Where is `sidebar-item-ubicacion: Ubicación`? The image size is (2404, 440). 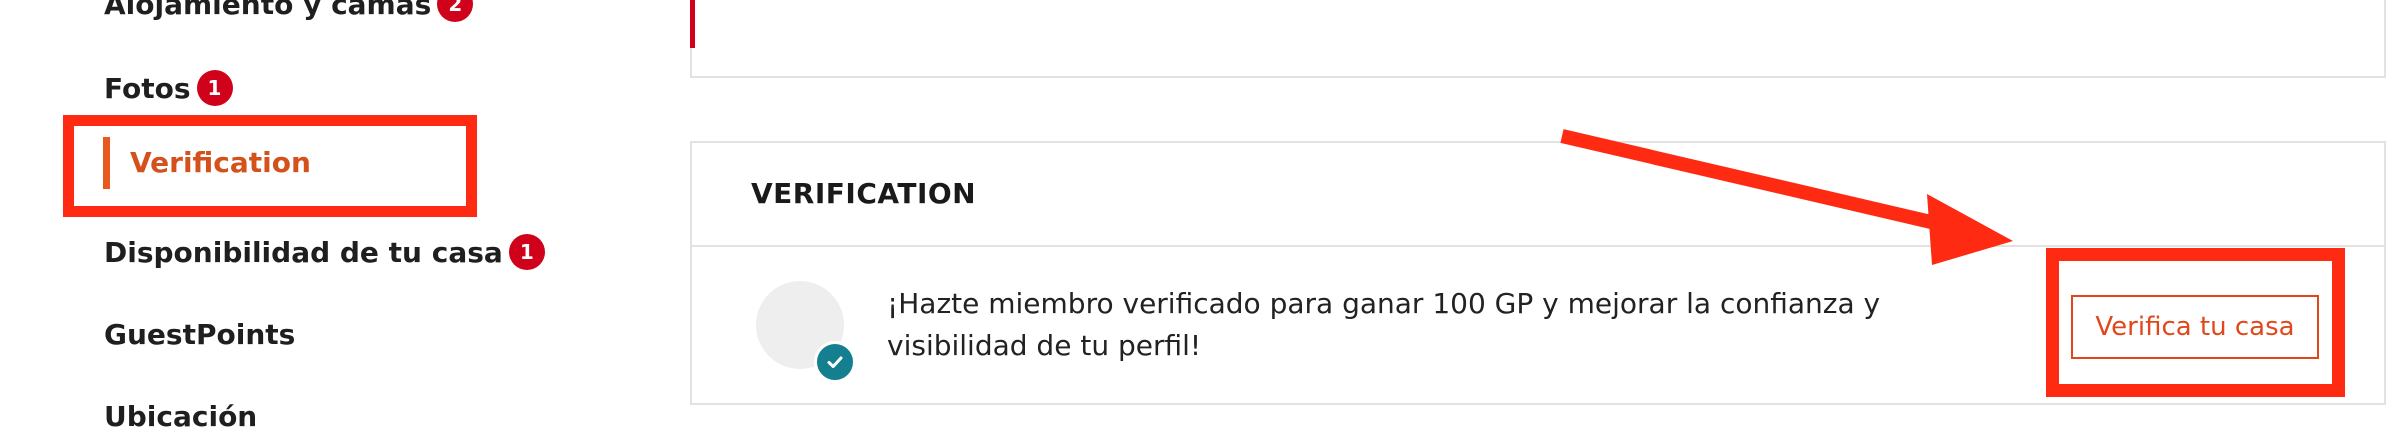
sidebar-item-ubicacion: Ubicación is located at coordinates (180, 416).